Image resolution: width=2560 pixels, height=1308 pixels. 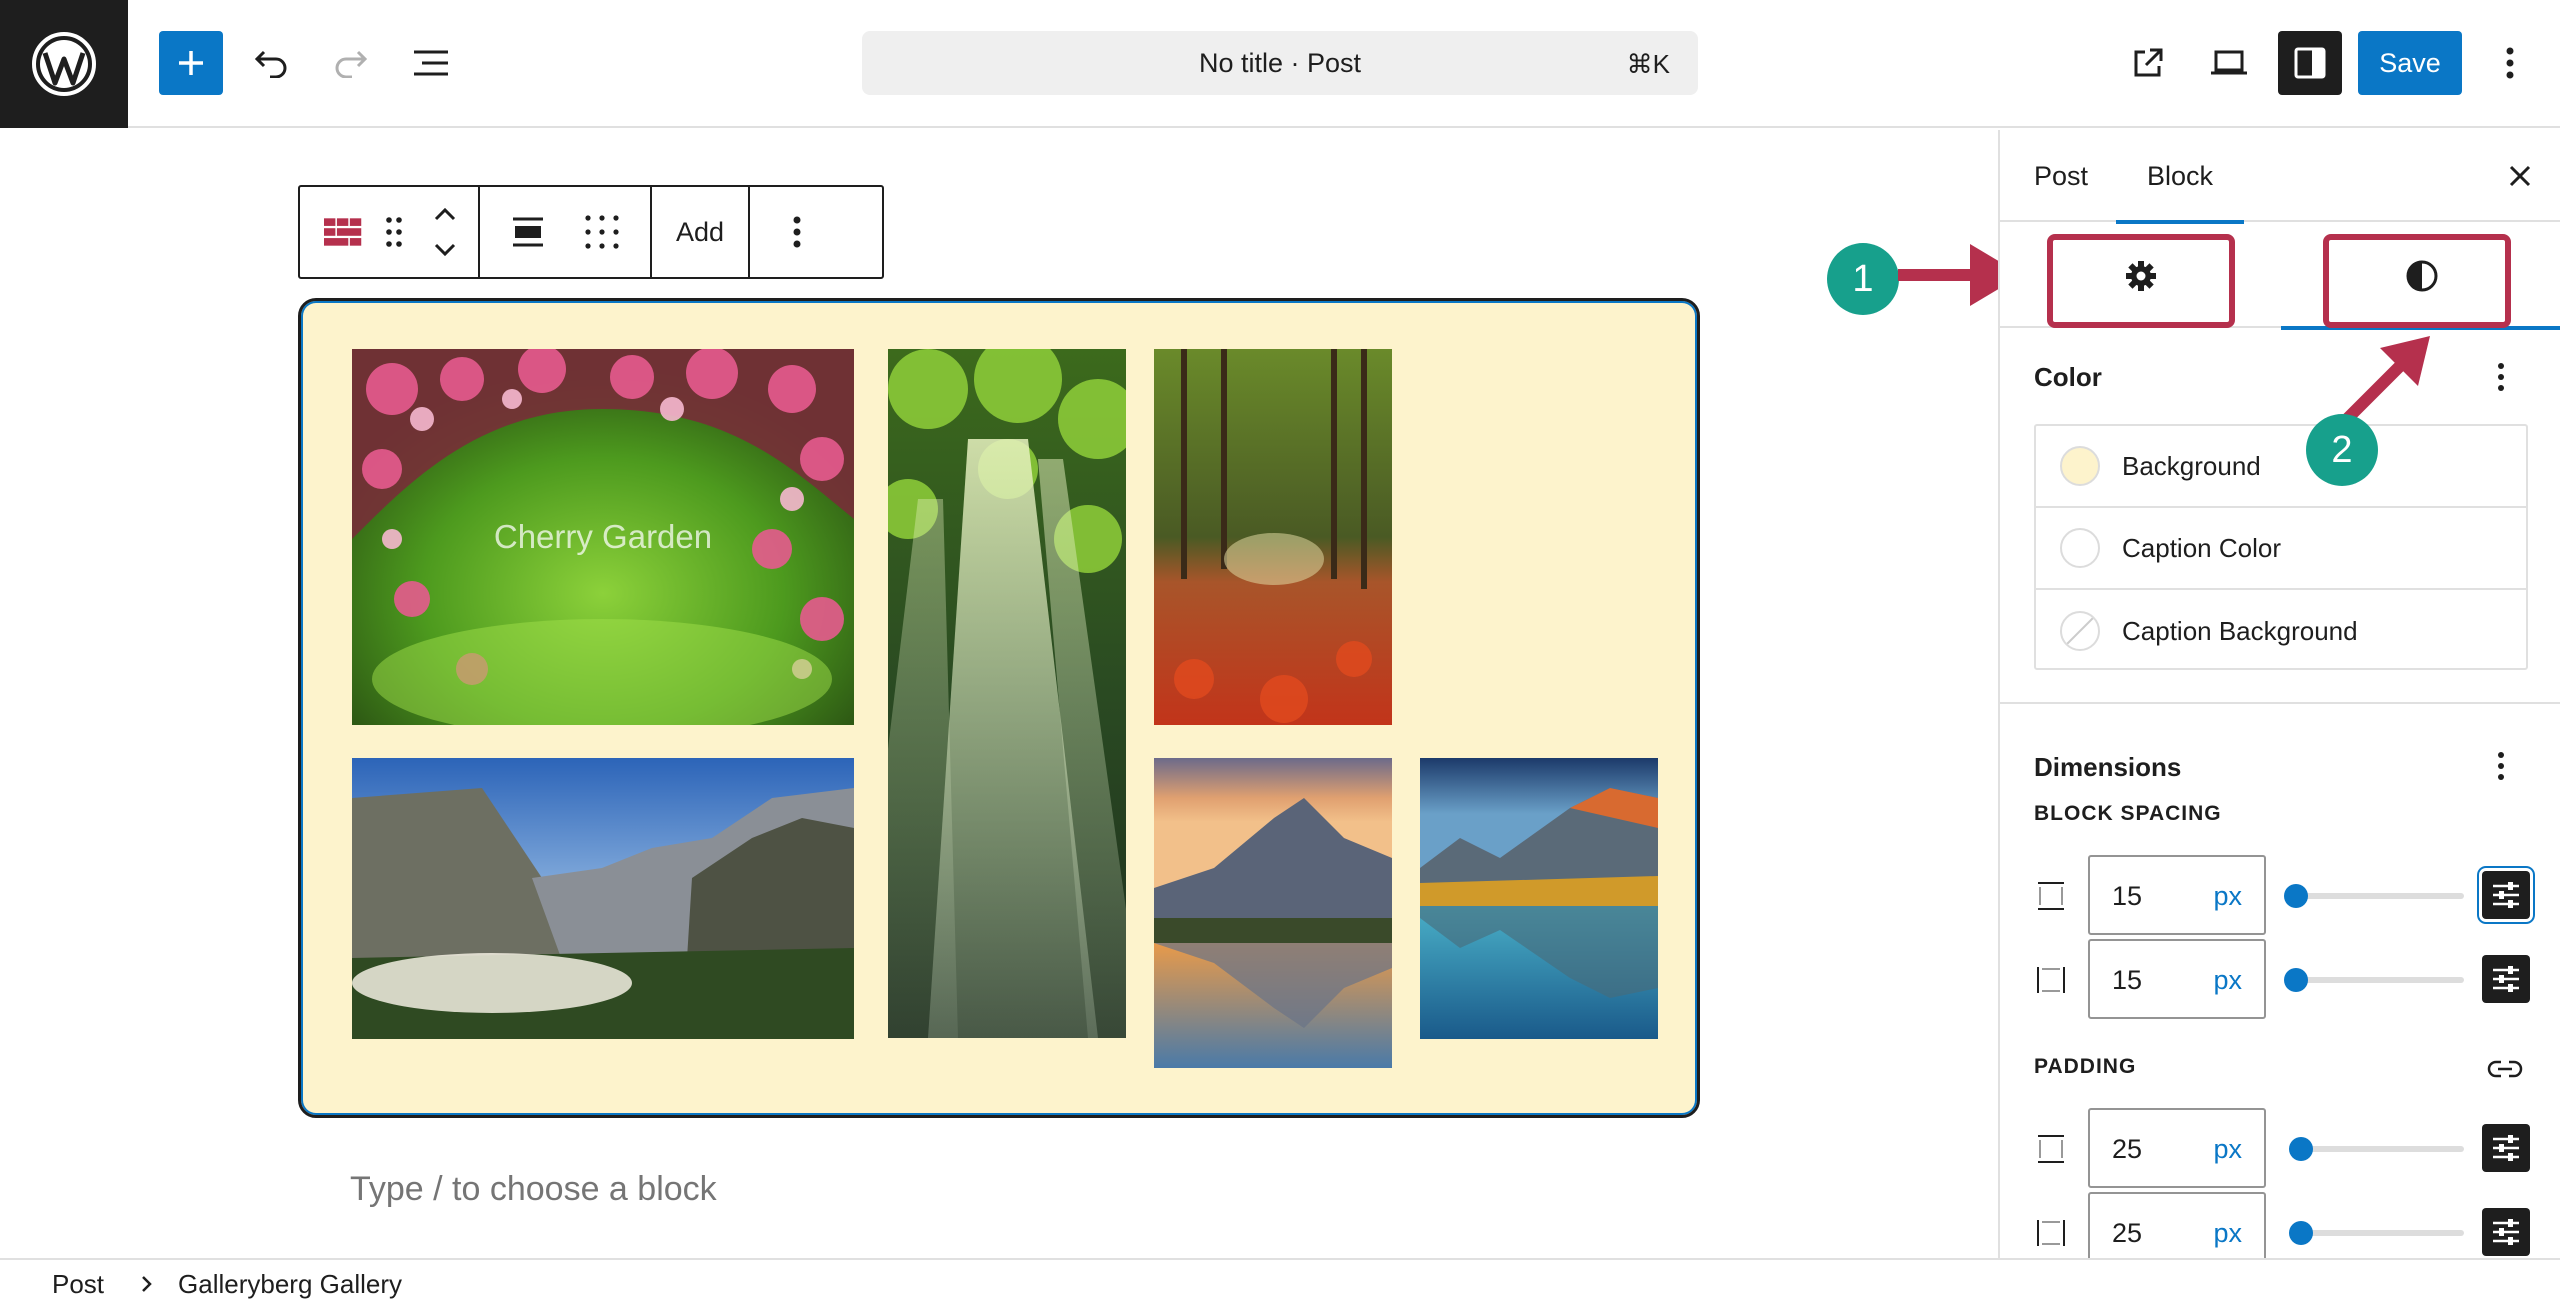 I want to click on move-up-down-icon, so click(x=445, y=232).